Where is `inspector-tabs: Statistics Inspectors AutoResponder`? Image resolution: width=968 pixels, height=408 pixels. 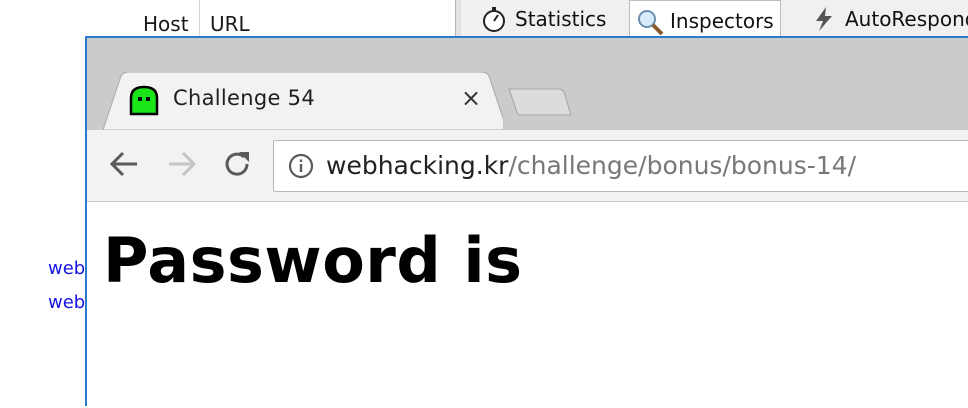
inspector-tabs: Statistics Inspectors AutoResponder is located at coordinates (714, 20).